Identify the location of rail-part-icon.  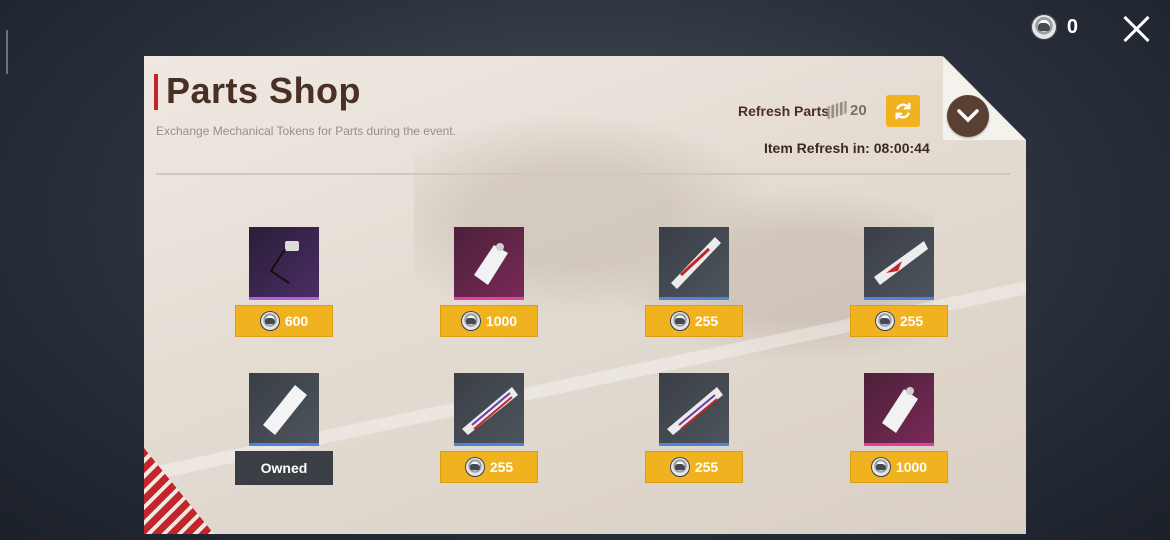
(490, 411).